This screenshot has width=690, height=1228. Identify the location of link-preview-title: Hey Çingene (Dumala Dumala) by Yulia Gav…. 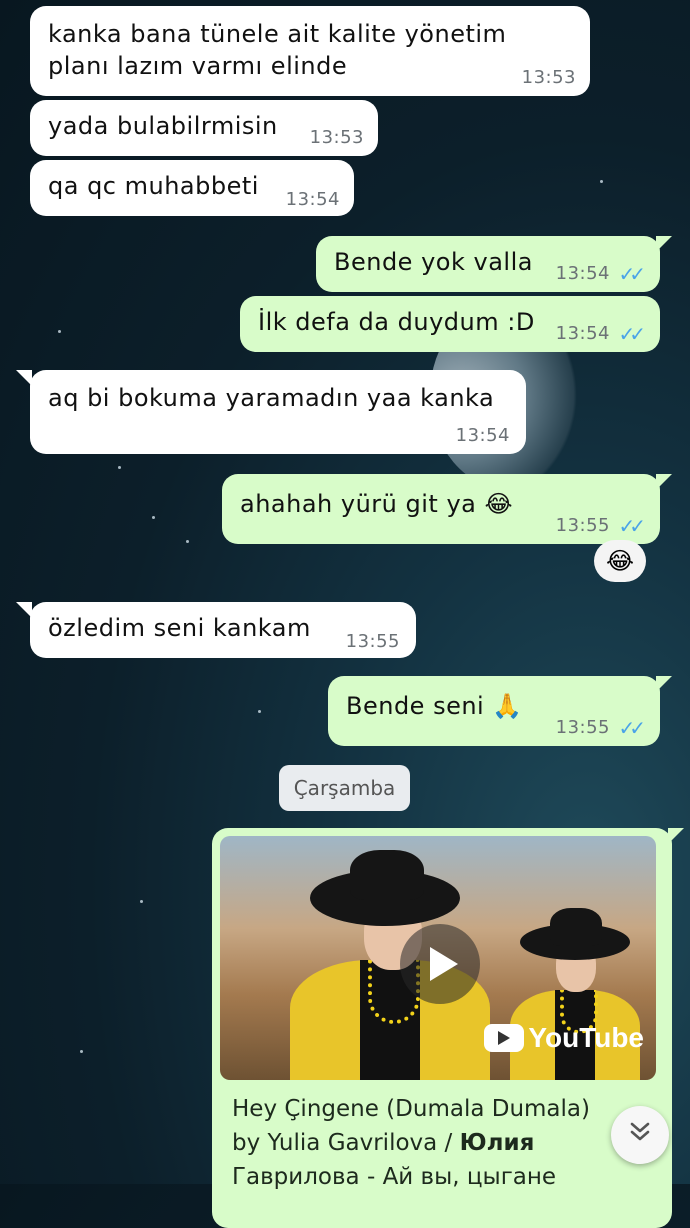
(442, 1143).